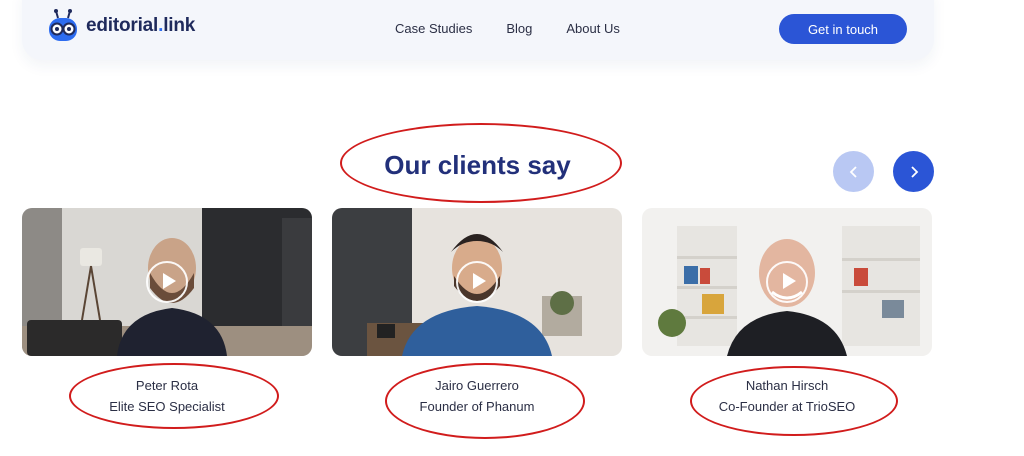 This screenshot has height=456, width=1024. I want to click on carousel-next-button, so click(913, 171).